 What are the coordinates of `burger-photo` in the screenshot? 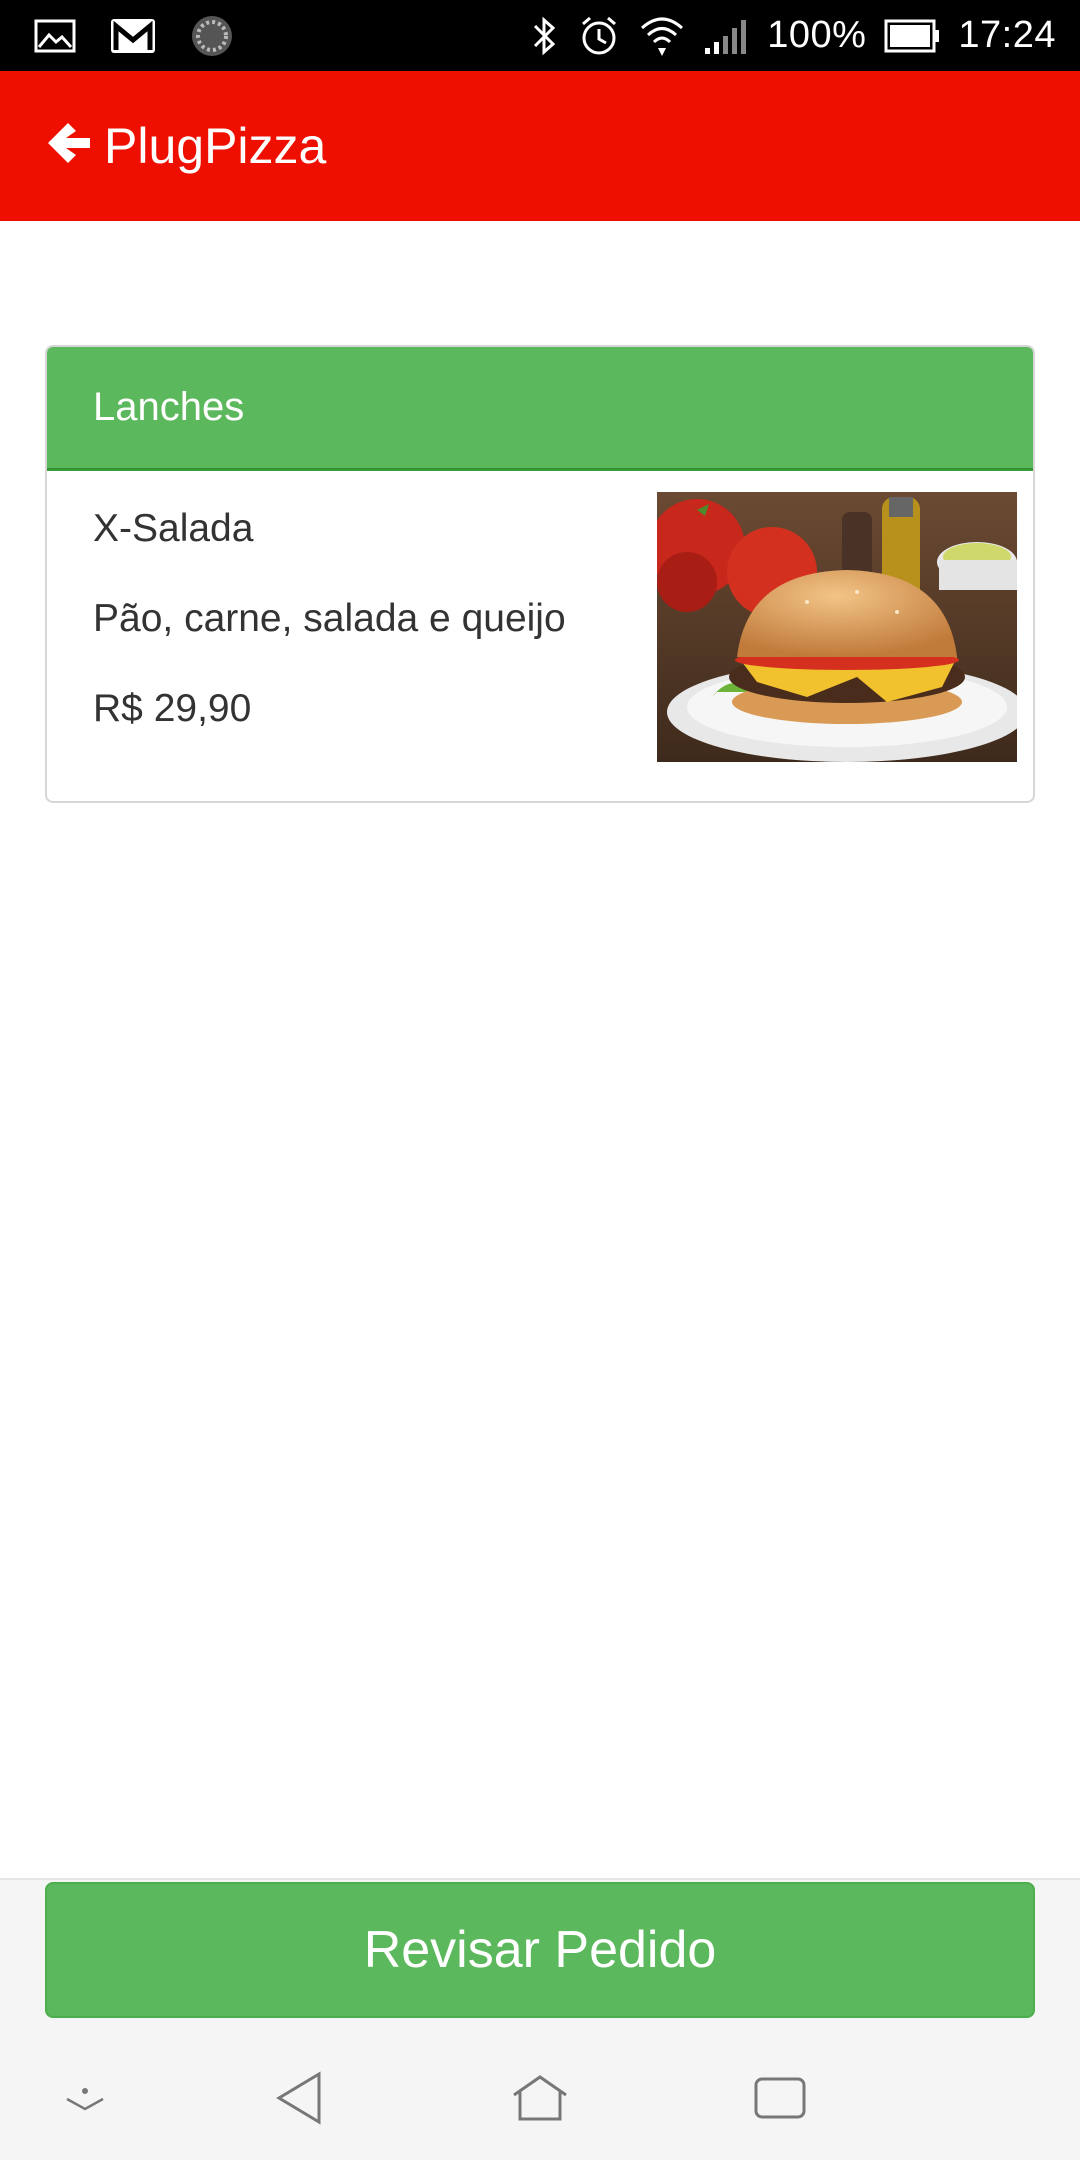 It's located at (837, 627).